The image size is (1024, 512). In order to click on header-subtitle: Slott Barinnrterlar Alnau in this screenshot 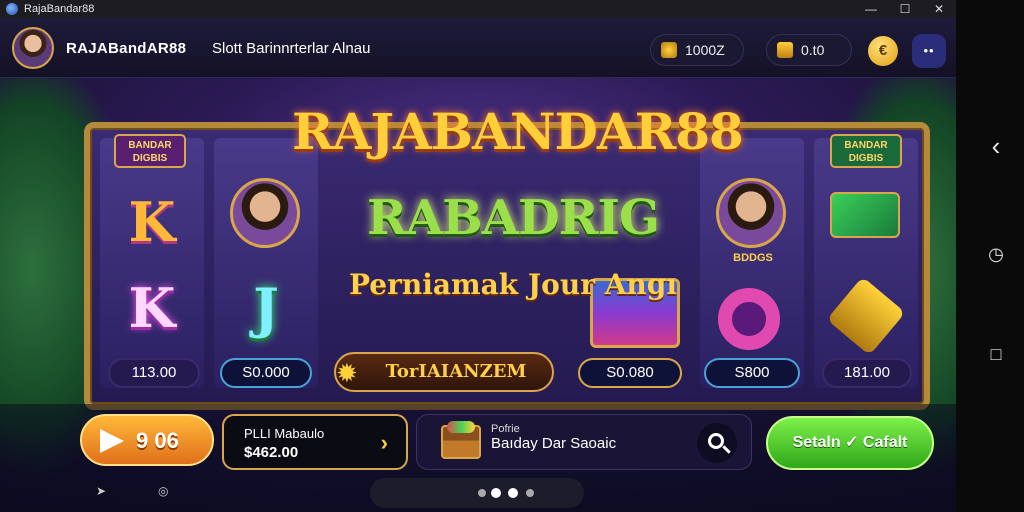, I will do `click(291, 48)`.